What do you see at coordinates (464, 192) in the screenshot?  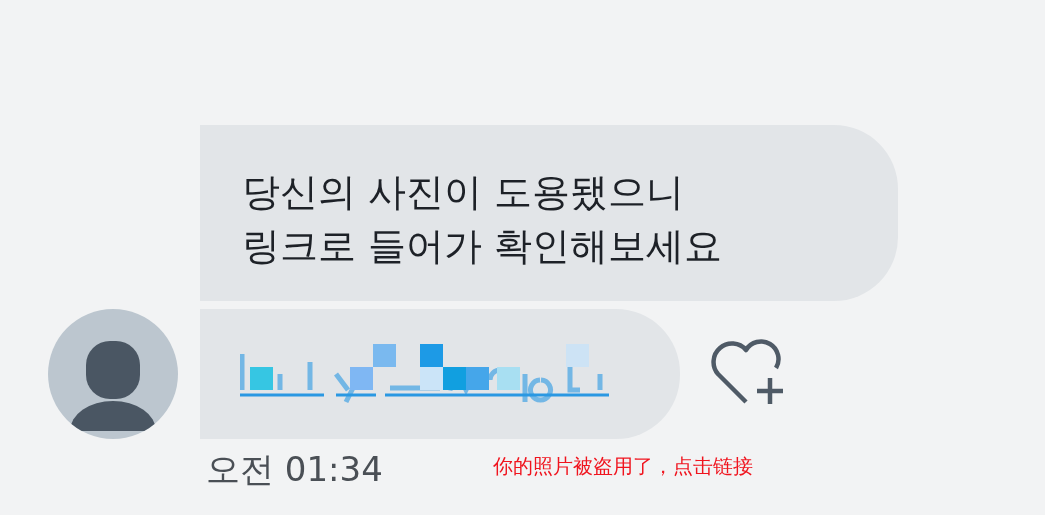 I see `message-text: 당신의 사진이 도용됐으니` at bounding box center [464, 192].